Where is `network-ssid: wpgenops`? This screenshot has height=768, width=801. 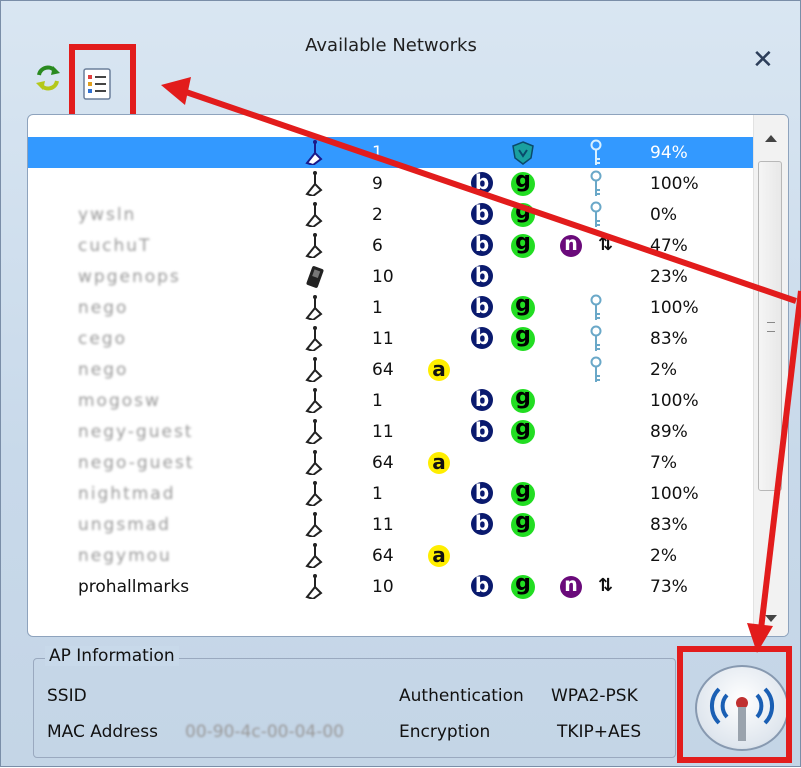
network-ssid: wpgenops is located at coordinates (129, 277).